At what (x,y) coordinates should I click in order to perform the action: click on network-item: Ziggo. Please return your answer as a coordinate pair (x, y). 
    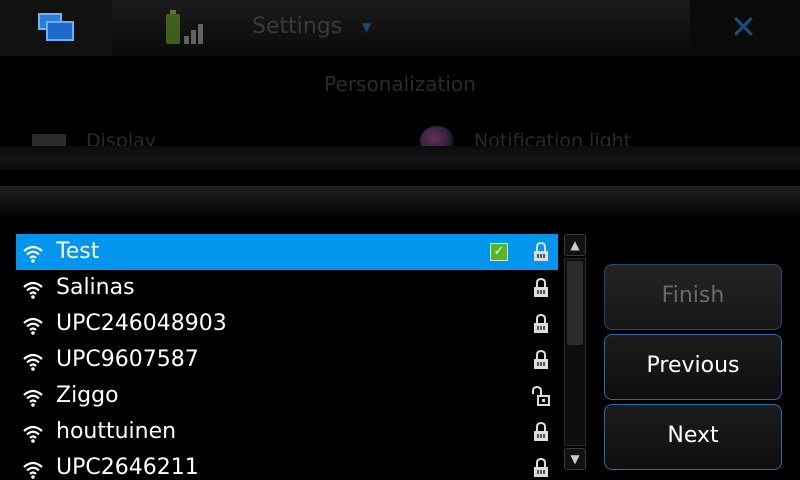
    Looking at the image, I should click on (287, 396).